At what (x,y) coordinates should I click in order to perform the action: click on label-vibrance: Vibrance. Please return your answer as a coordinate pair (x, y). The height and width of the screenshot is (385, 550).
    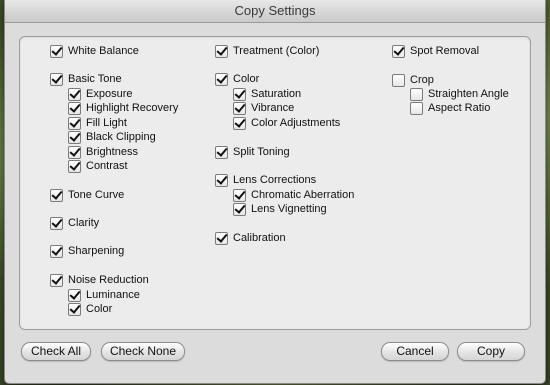
    Looking at the image, I should click on (273, 108).